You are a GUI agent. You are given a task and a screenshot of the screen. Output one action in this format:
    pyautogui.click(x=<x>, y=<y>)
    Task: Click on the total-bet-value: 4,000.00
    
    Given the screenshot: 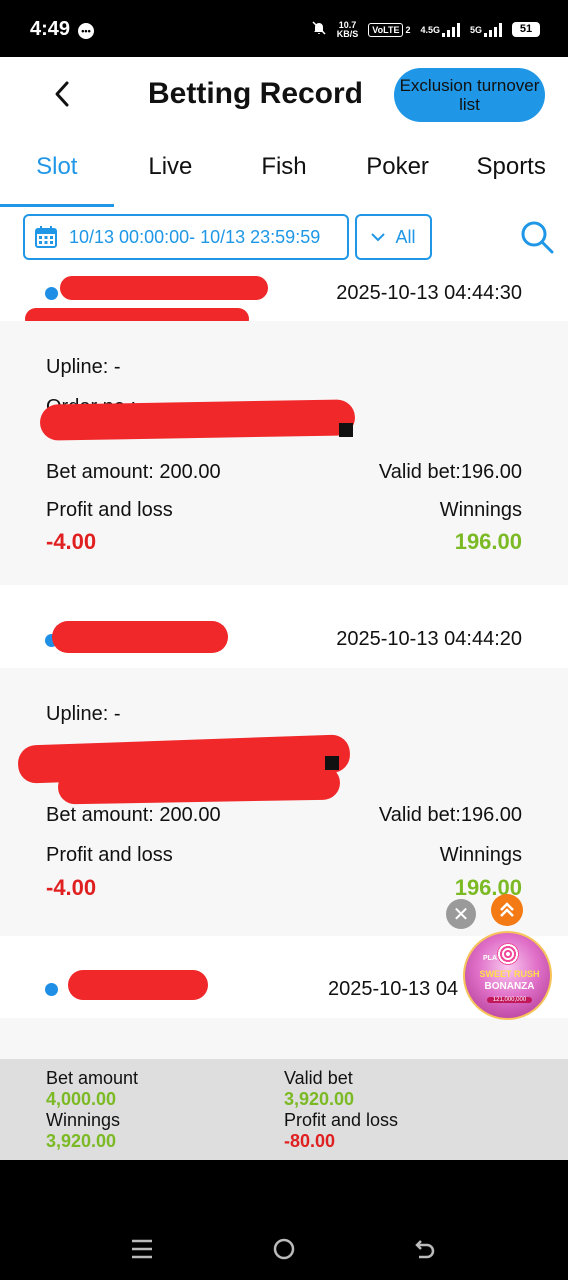 What is the action you would take?
    pyautogui.click(x=81, y=1099)
    